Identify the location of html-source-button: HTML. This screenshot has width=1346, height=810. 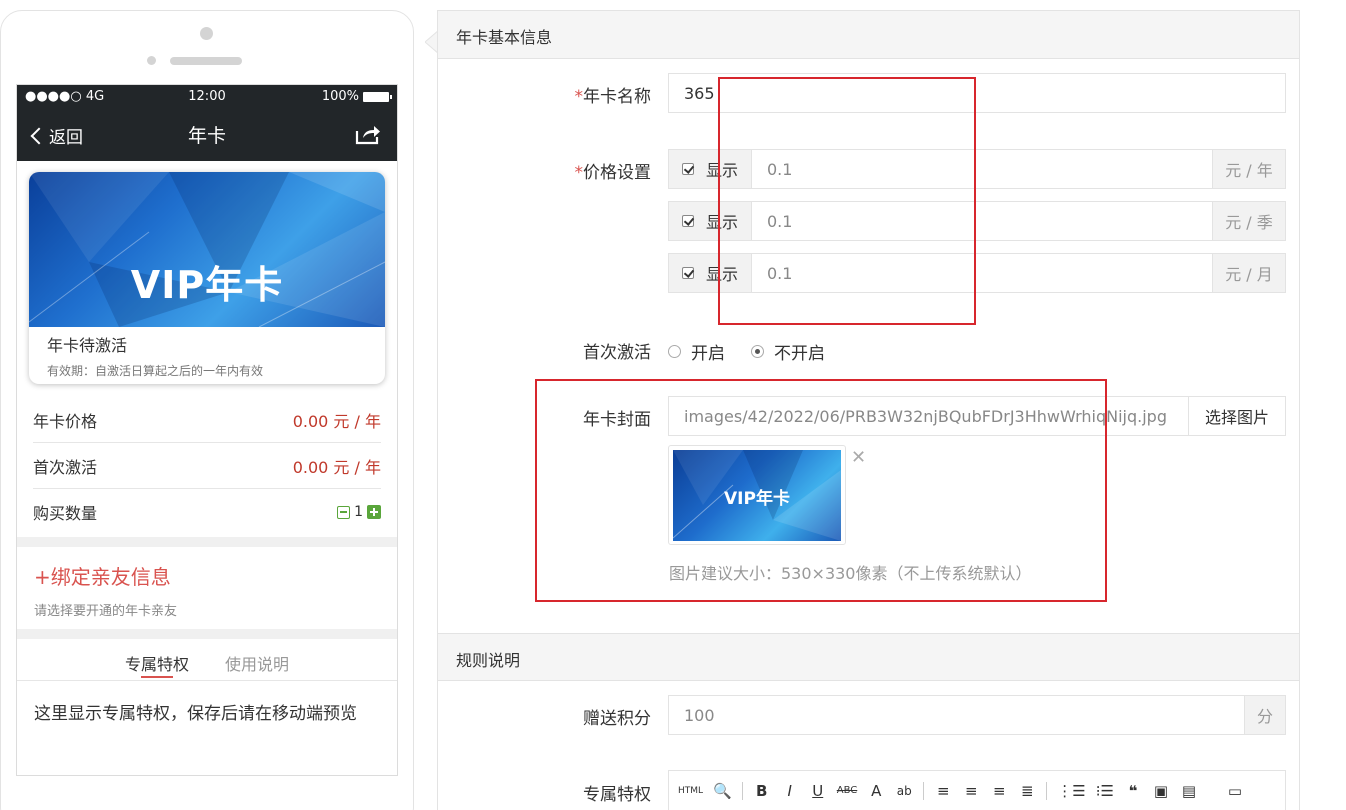
(690, 791).